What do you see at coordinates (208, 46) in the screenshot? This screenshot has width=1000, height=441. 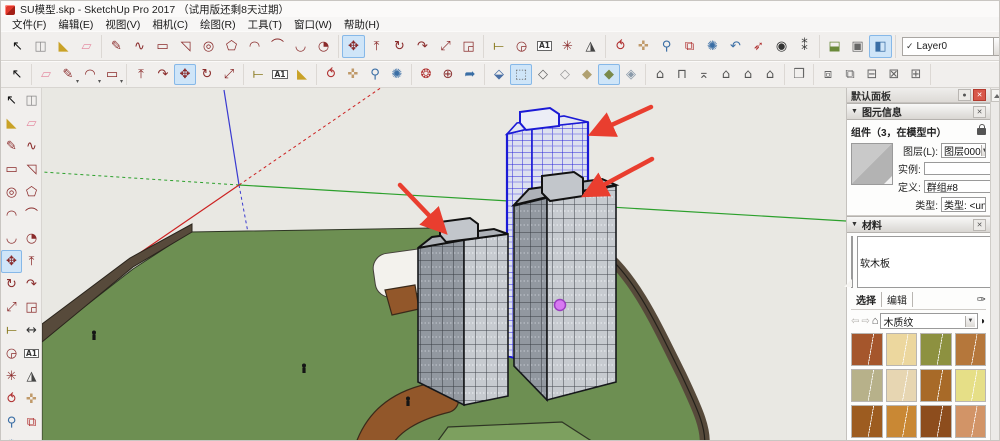 I see `circle-tool: ◎` at bounding box center [208, 46].